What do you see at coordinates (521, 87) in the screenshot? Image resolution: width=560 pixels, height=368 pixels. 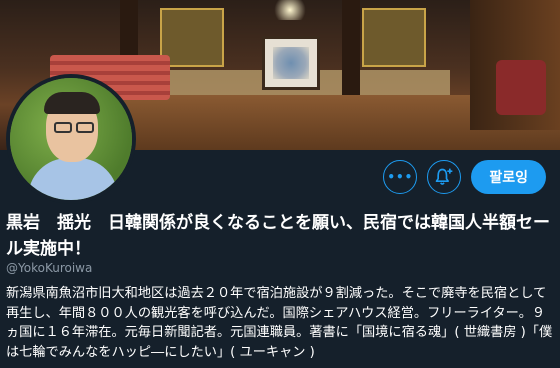 I see `banner-chair` at bounding box center [521, 87].